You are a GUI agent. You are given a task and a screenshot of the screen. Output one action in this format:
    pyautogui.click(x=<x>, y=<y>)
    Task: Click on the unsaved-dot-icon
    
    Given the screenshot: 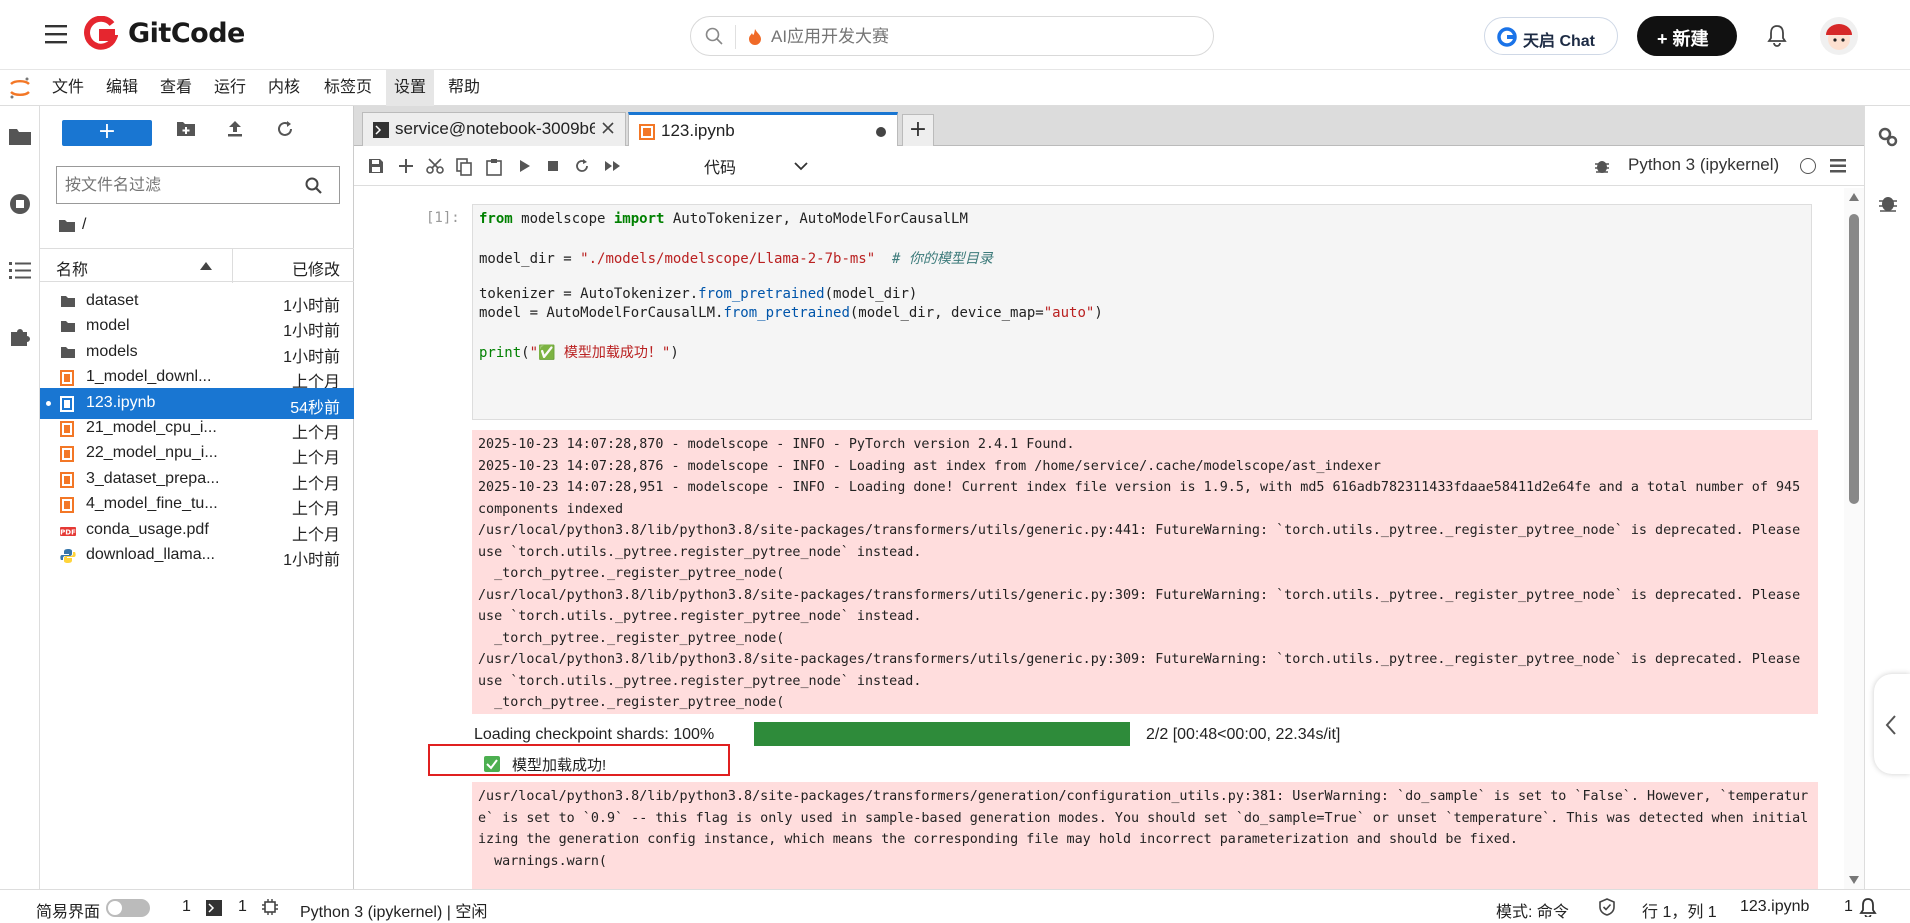 What is the action you would take?
    pyautogui.click(x=881, y=132)
    